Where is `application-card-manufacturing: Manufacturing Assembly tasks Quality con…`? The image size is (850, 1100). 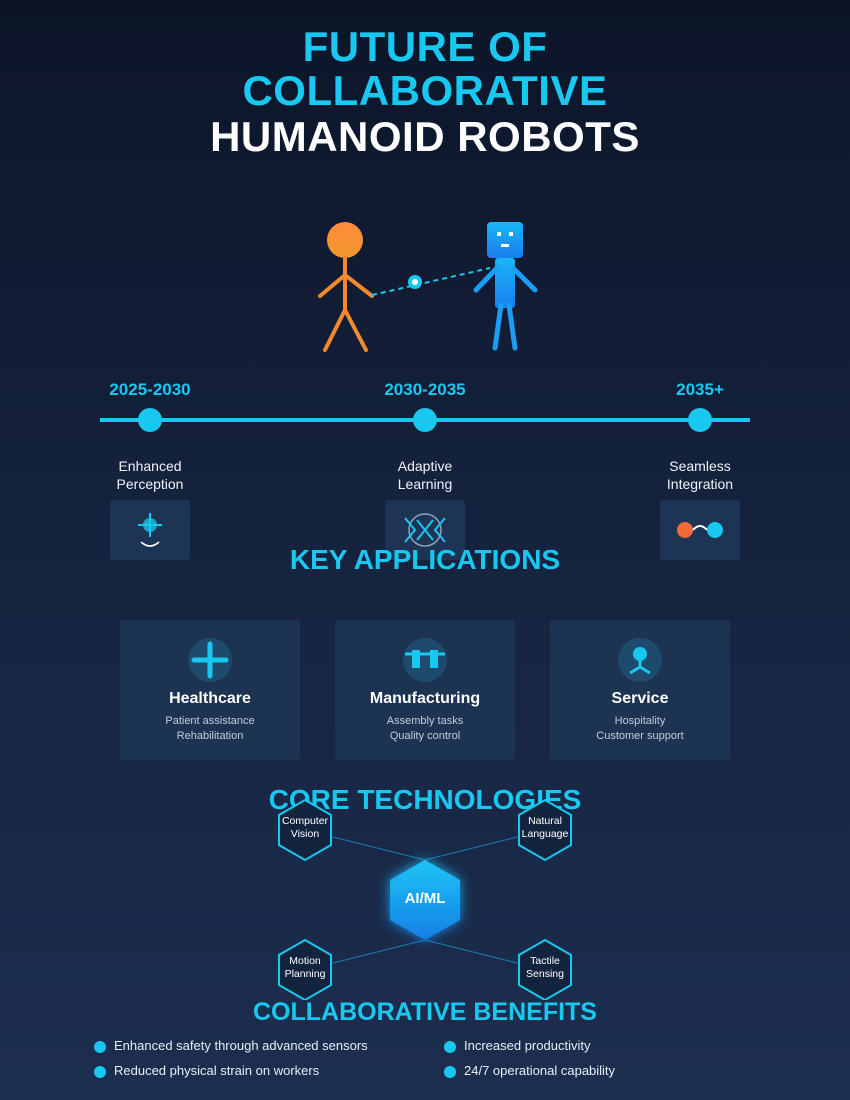 application-card-manufacturing: Manufacturing Assembly tasks Quality con… is located at coordinates (425, 690).